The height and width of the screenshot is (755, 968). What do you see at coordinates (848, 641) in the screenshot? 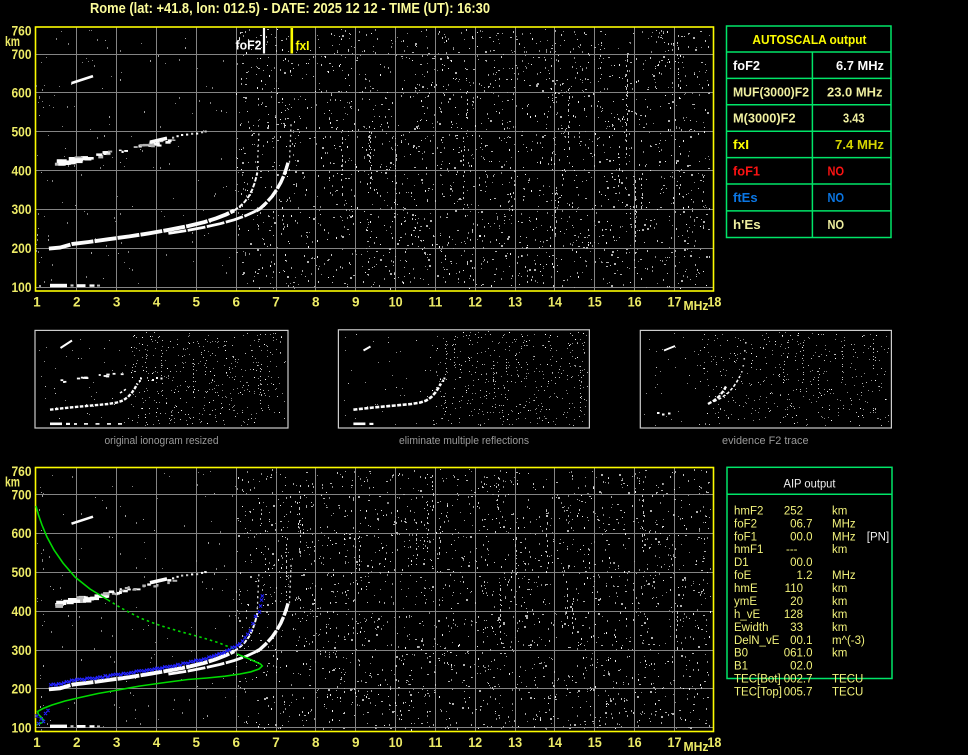
I see `svg-text: m^(-3)` at bounding box center [848, 641].